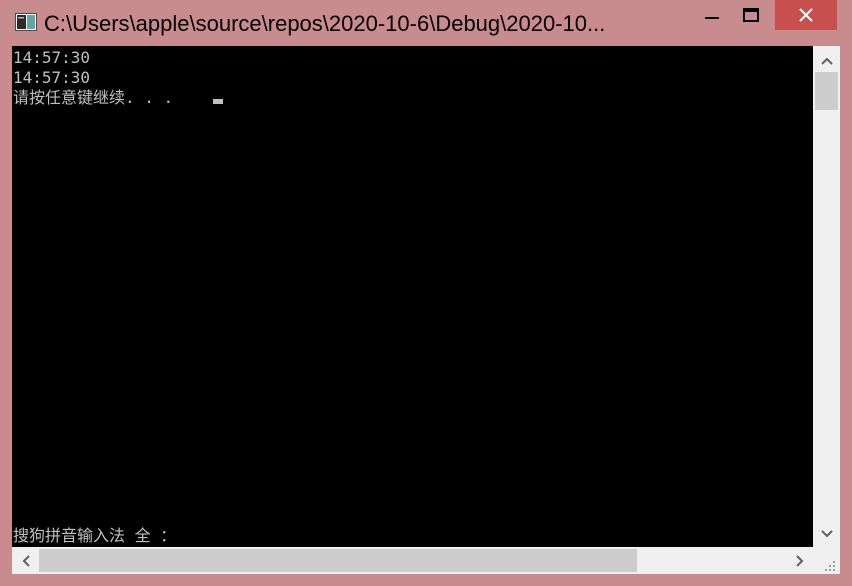 This screenshot has width=852, height=586. I want to click on chevron-left-icon, so click(26, 560).